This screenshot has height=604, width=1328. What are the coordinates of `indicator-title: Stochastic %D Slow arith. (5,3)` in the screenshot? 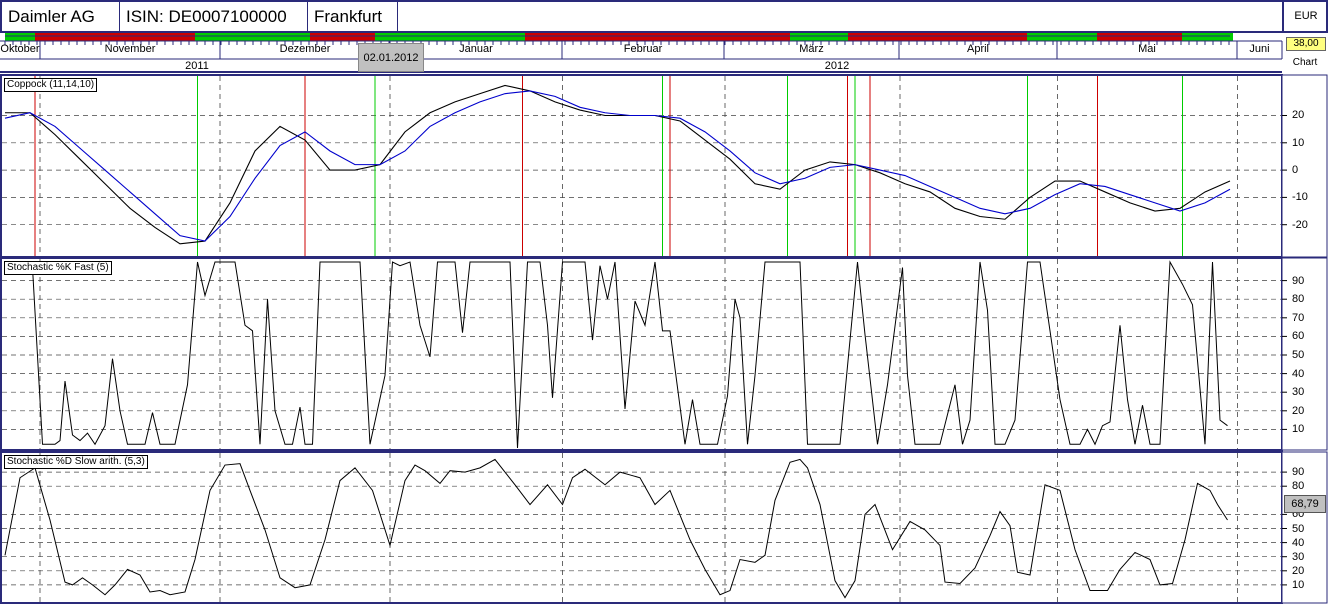 It's located at (76, 462).